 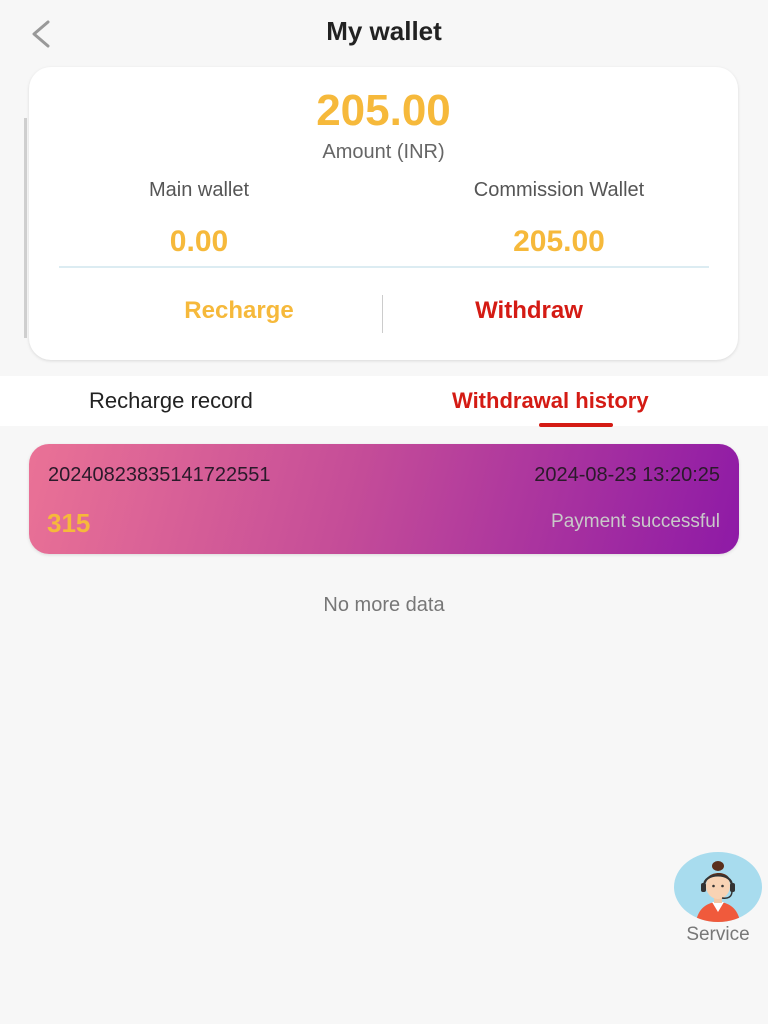 What do you see at coordinates (171, 401) in the screenshot?
I see `tab-recharge-record: Recharge record` at bounding box center [171, 401].